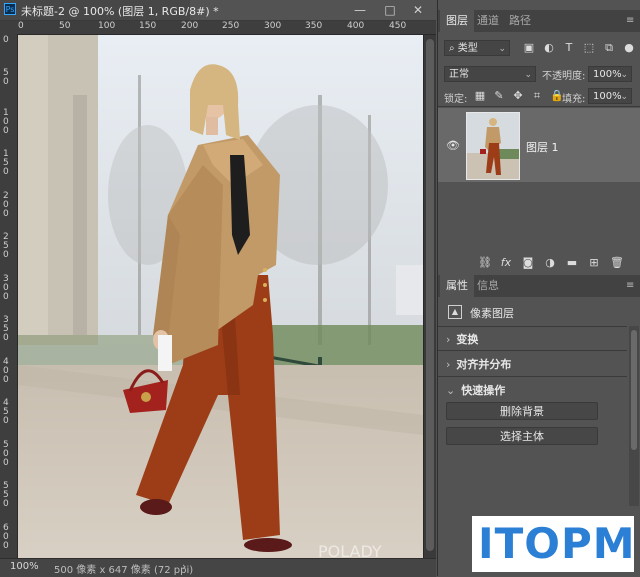  Describe the element at coordinates (314, 26) in the screenshot. I see `ruler-h-label: 350` at that location.